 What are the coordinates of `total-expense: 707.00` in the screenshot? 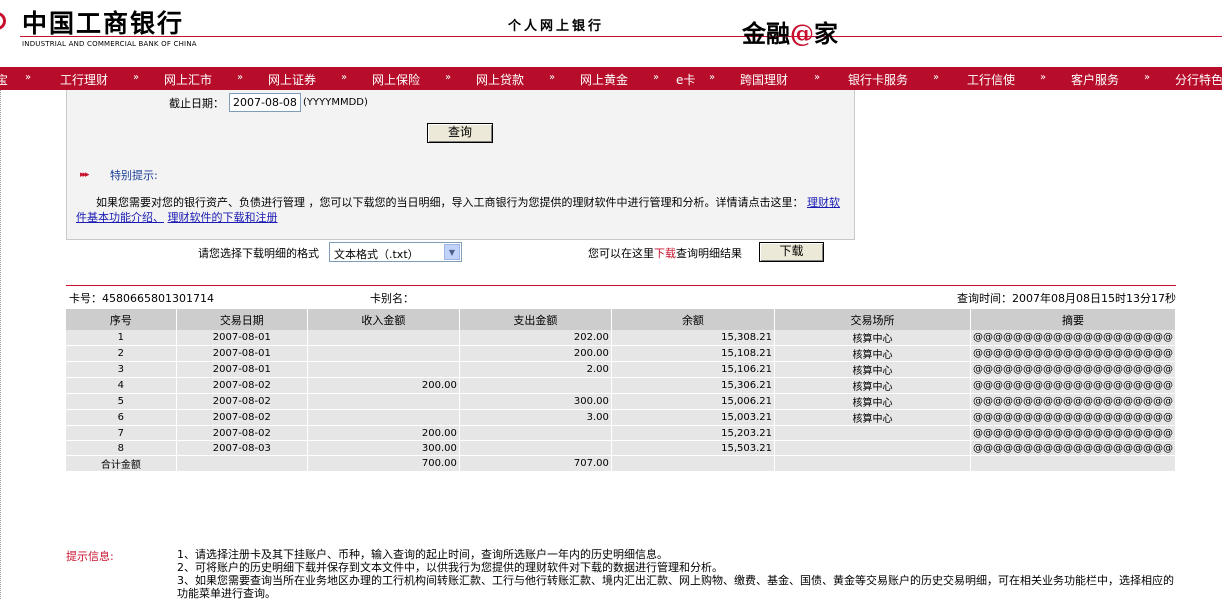 It's located at (535, 463).